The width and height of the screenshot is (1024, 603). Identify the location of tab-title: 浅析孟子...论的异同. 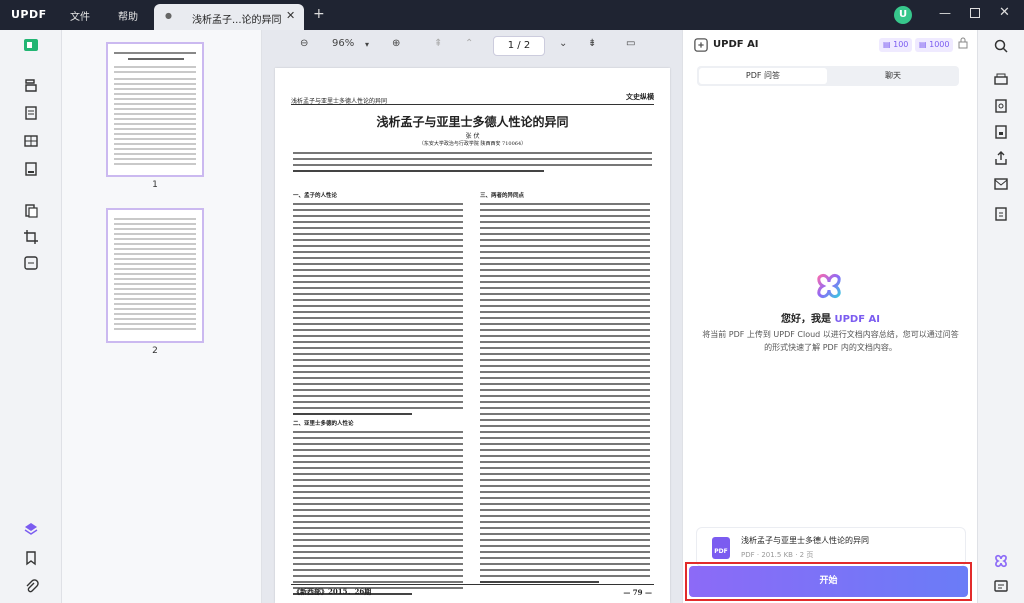
(237, 20).